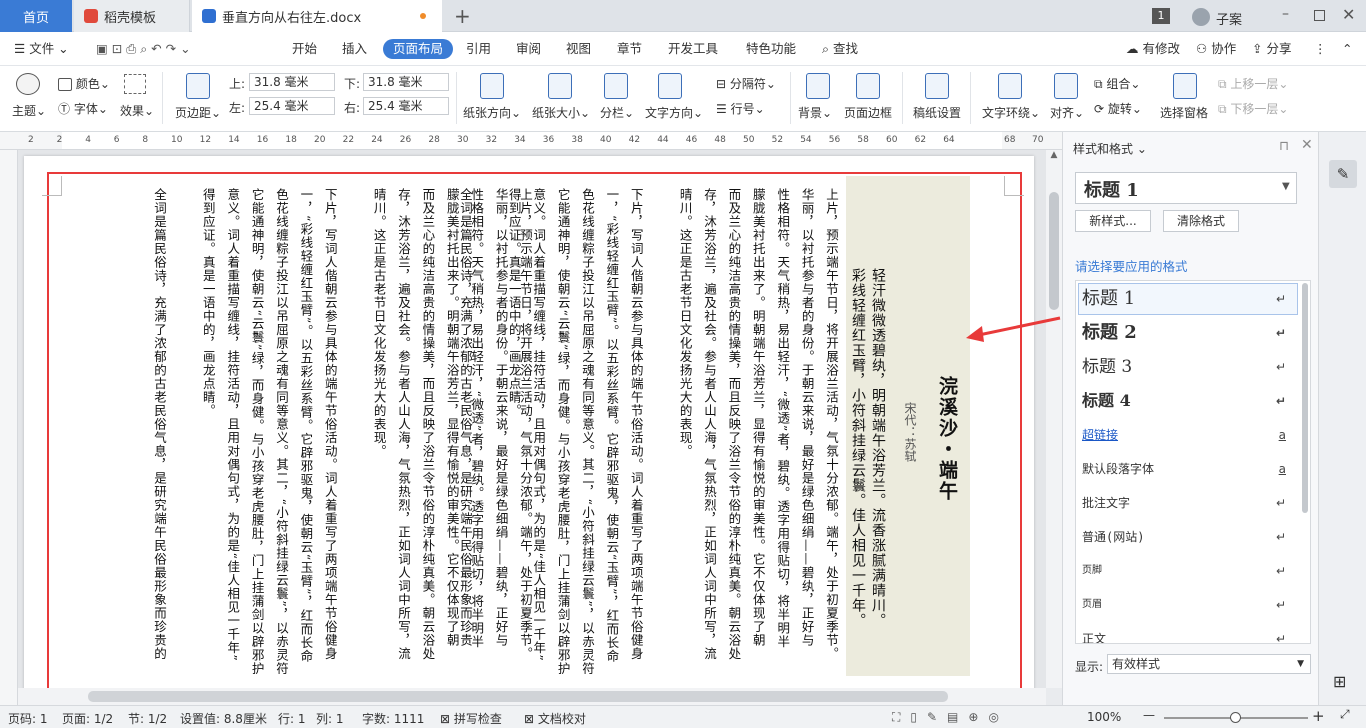 The image size is (1366, 728). What do you see at coordinates (1253, 108) in the screenshot?
I see `send-backward-button: ⧉ 下移一层⌄` at bounding box center [1253, 108].